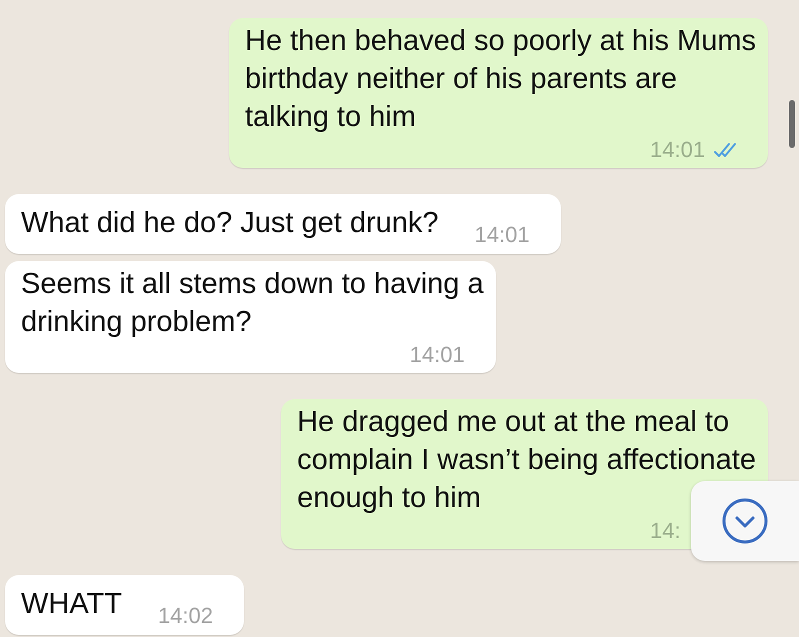 Image resolution: width=799 pixels, height=637 pixels. What do you see at coordinates (185, 616) in the screenshot?
I see `message-time: 14:02` at bounding box center [185, 616].